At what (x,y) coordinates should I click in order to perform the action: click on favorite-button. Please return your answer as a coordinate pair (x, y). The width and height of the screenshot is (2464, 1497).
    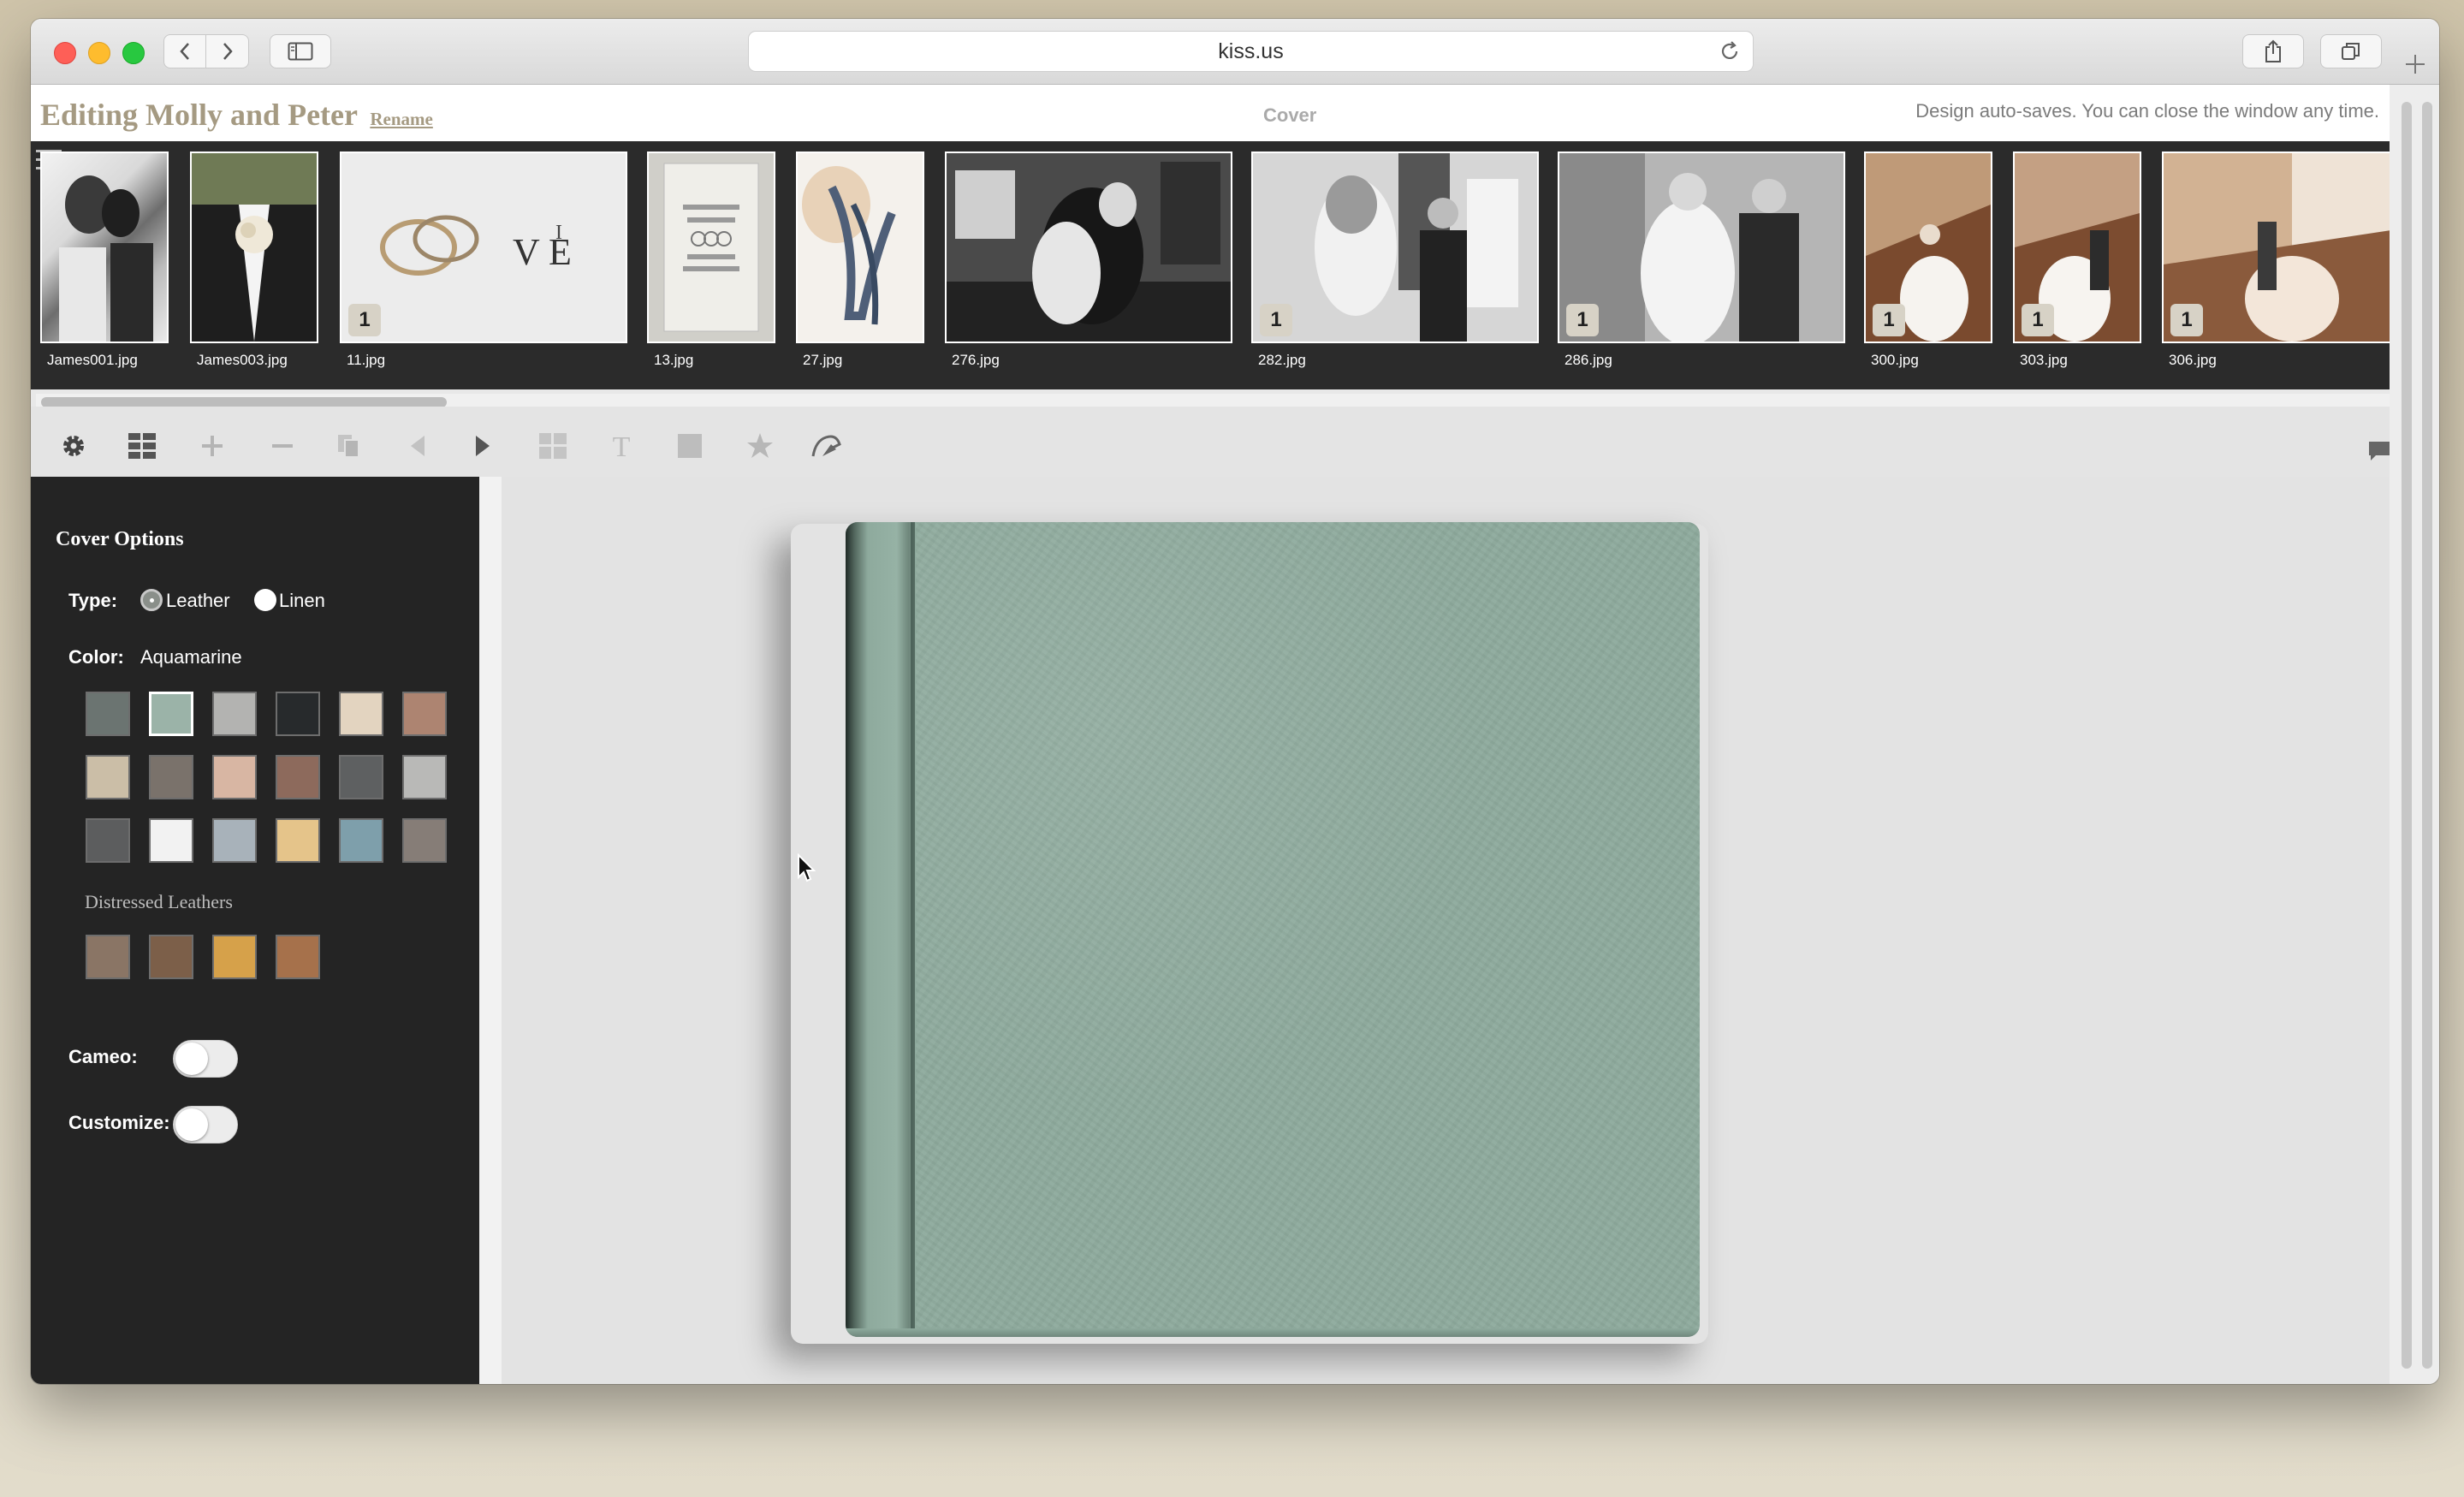
    Looking at the image, I should click on (760, 446).